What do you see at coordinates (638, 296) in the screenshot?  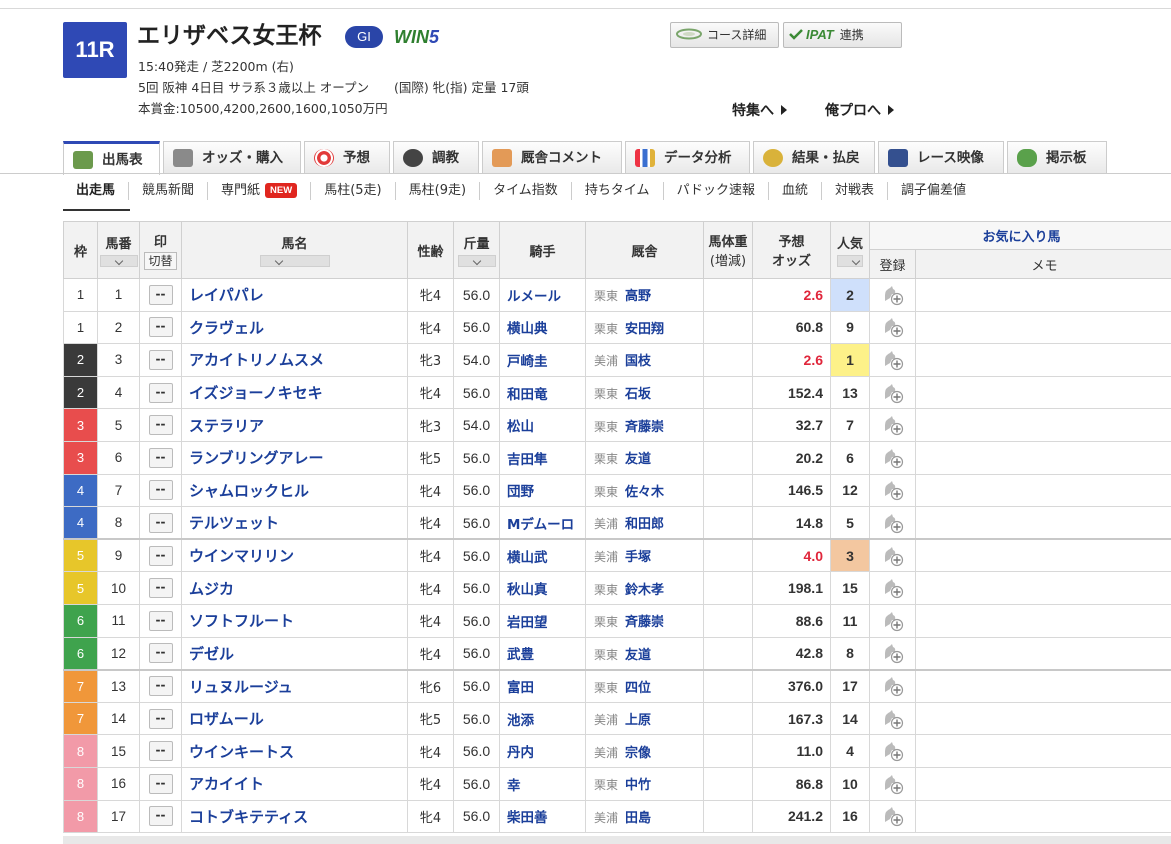 I see `trainer-link: 高野` at bounding box center [638, 296].